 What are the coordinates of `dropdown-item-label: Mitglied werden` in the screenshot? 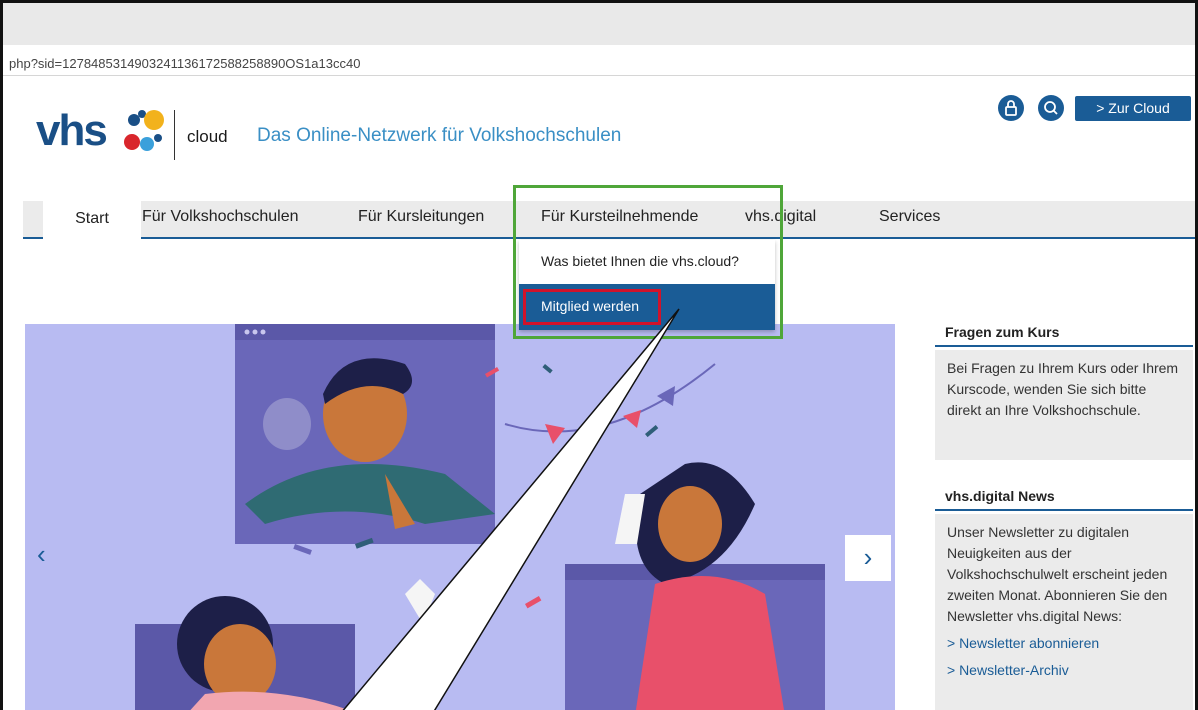 It's located at (590, 306).